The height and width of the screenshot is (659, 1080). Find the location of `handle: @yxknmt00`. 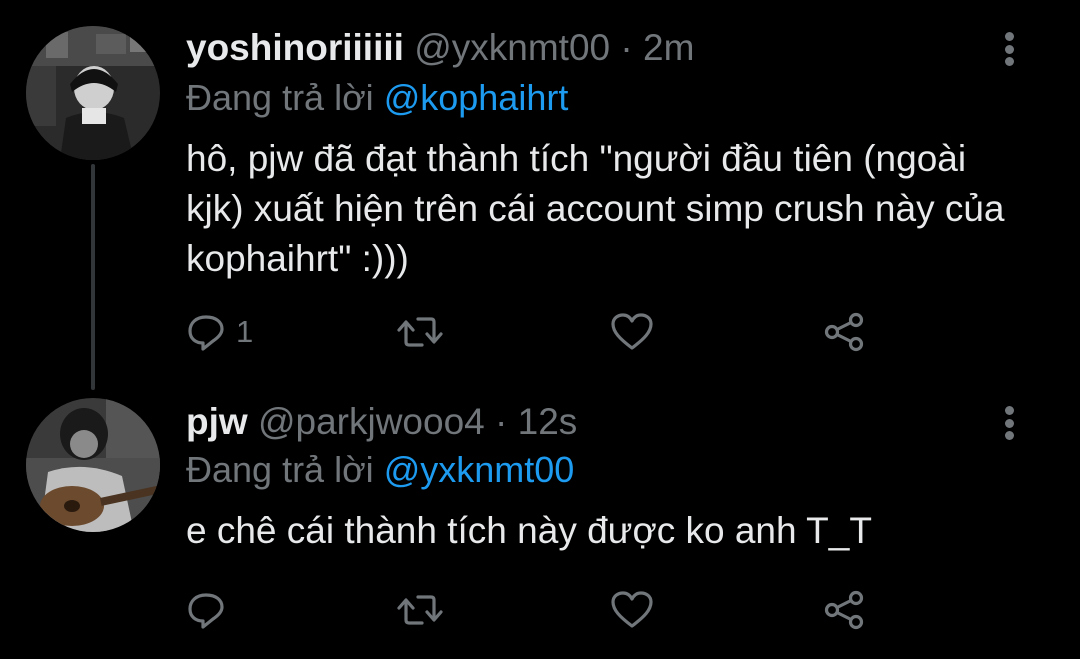

handle: @yxknmt00 is located at coordinates (512, 47).